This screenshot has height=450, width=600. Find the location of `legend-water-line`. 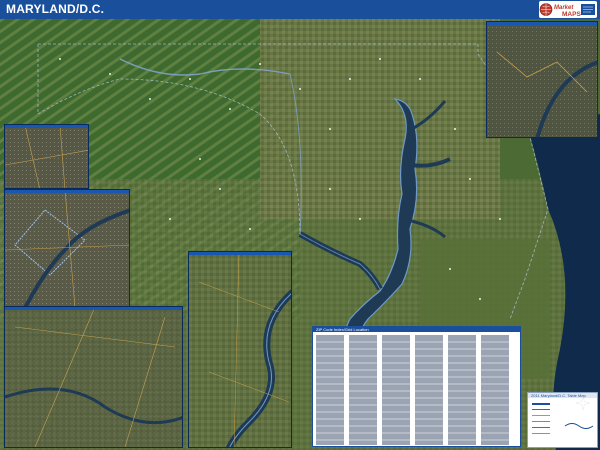

legend-water-line is located at coordinates (541, 433).